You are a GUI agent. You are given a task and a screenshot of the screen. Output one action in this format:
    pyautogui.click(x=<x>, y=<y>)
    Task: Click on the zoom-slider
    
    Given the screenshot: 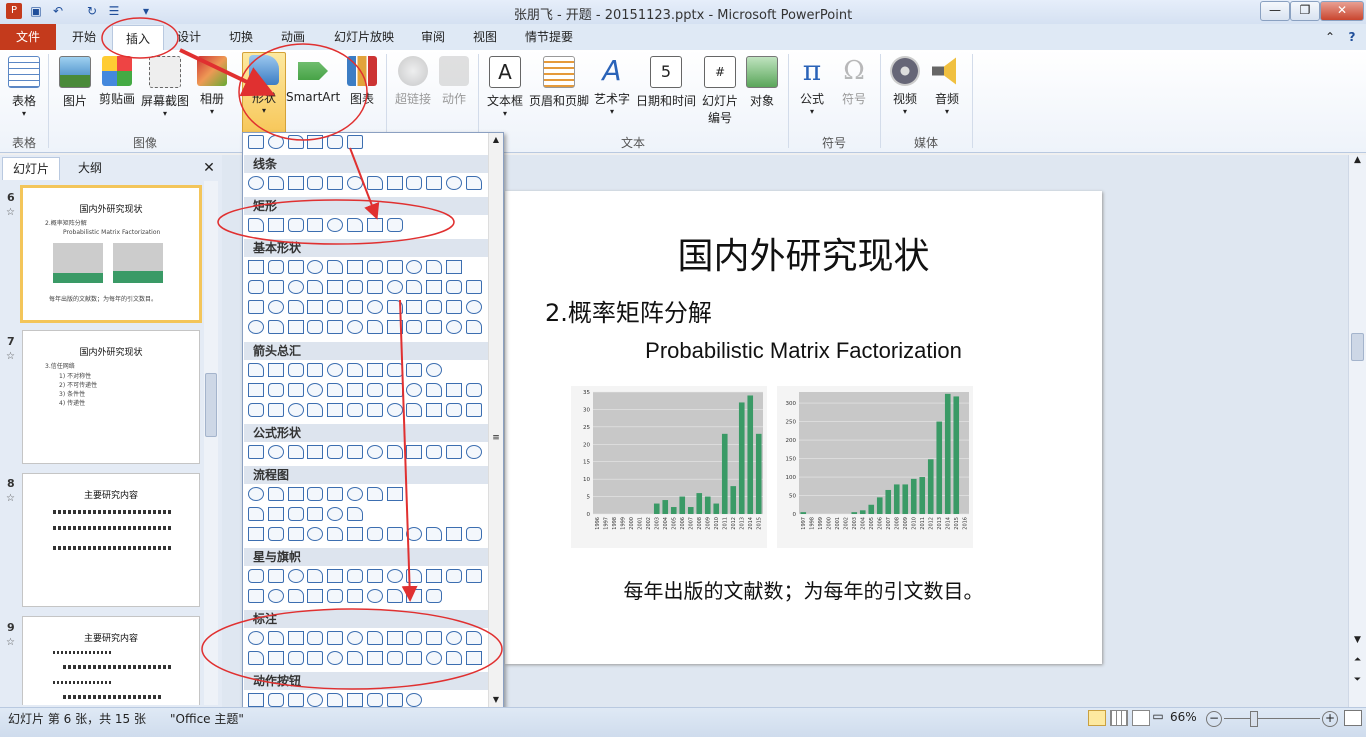 What is the action you would take?
    pyautogui.click(x=1272, y=718)
    